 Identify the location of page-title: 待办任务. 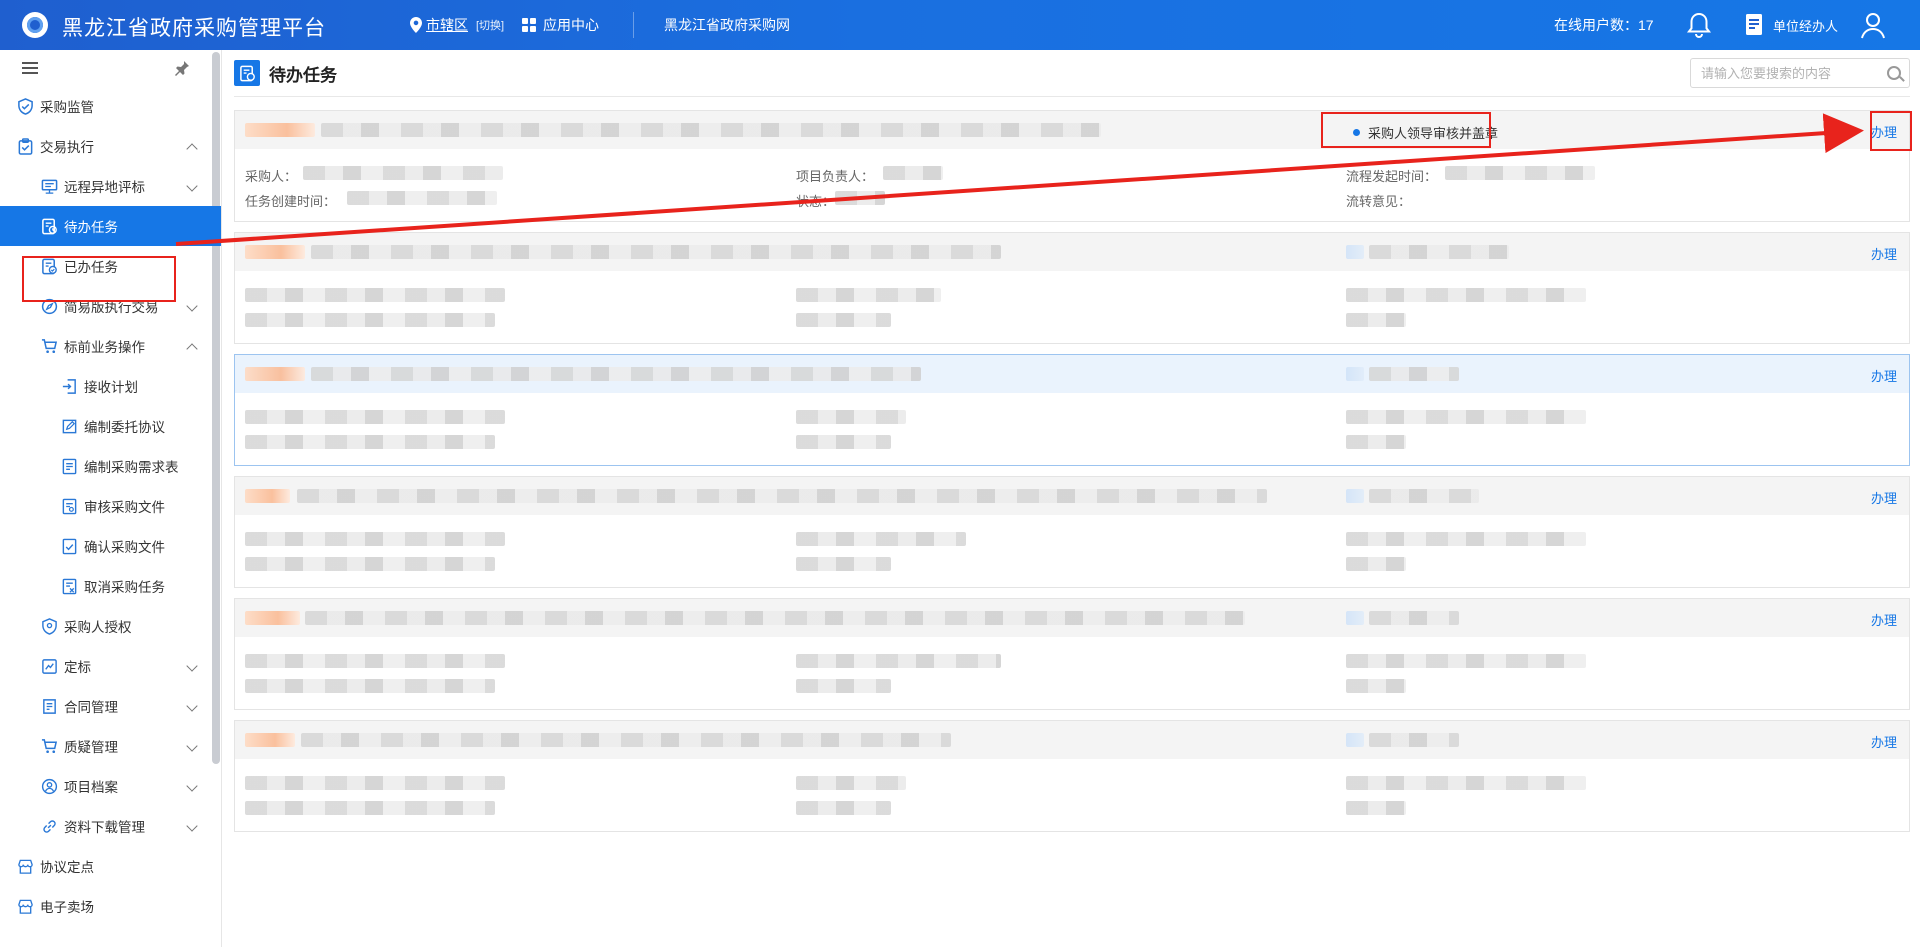
(303, 75).